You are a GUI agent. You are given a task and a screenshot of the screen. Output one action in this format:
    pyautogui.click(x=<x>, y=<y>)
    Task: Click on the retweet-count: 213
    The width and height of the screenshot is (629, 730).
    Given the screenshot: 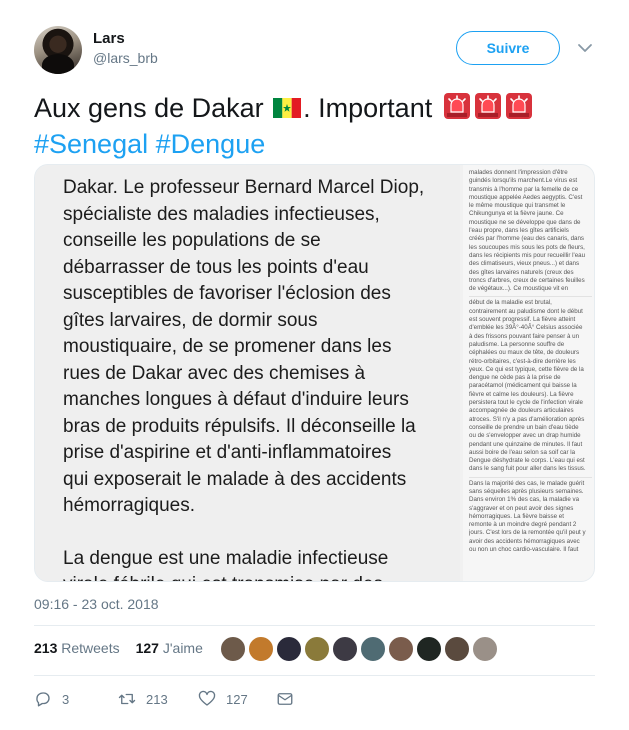 What is the action you would take?
    pyautogui.click(x=157, y=699)
    